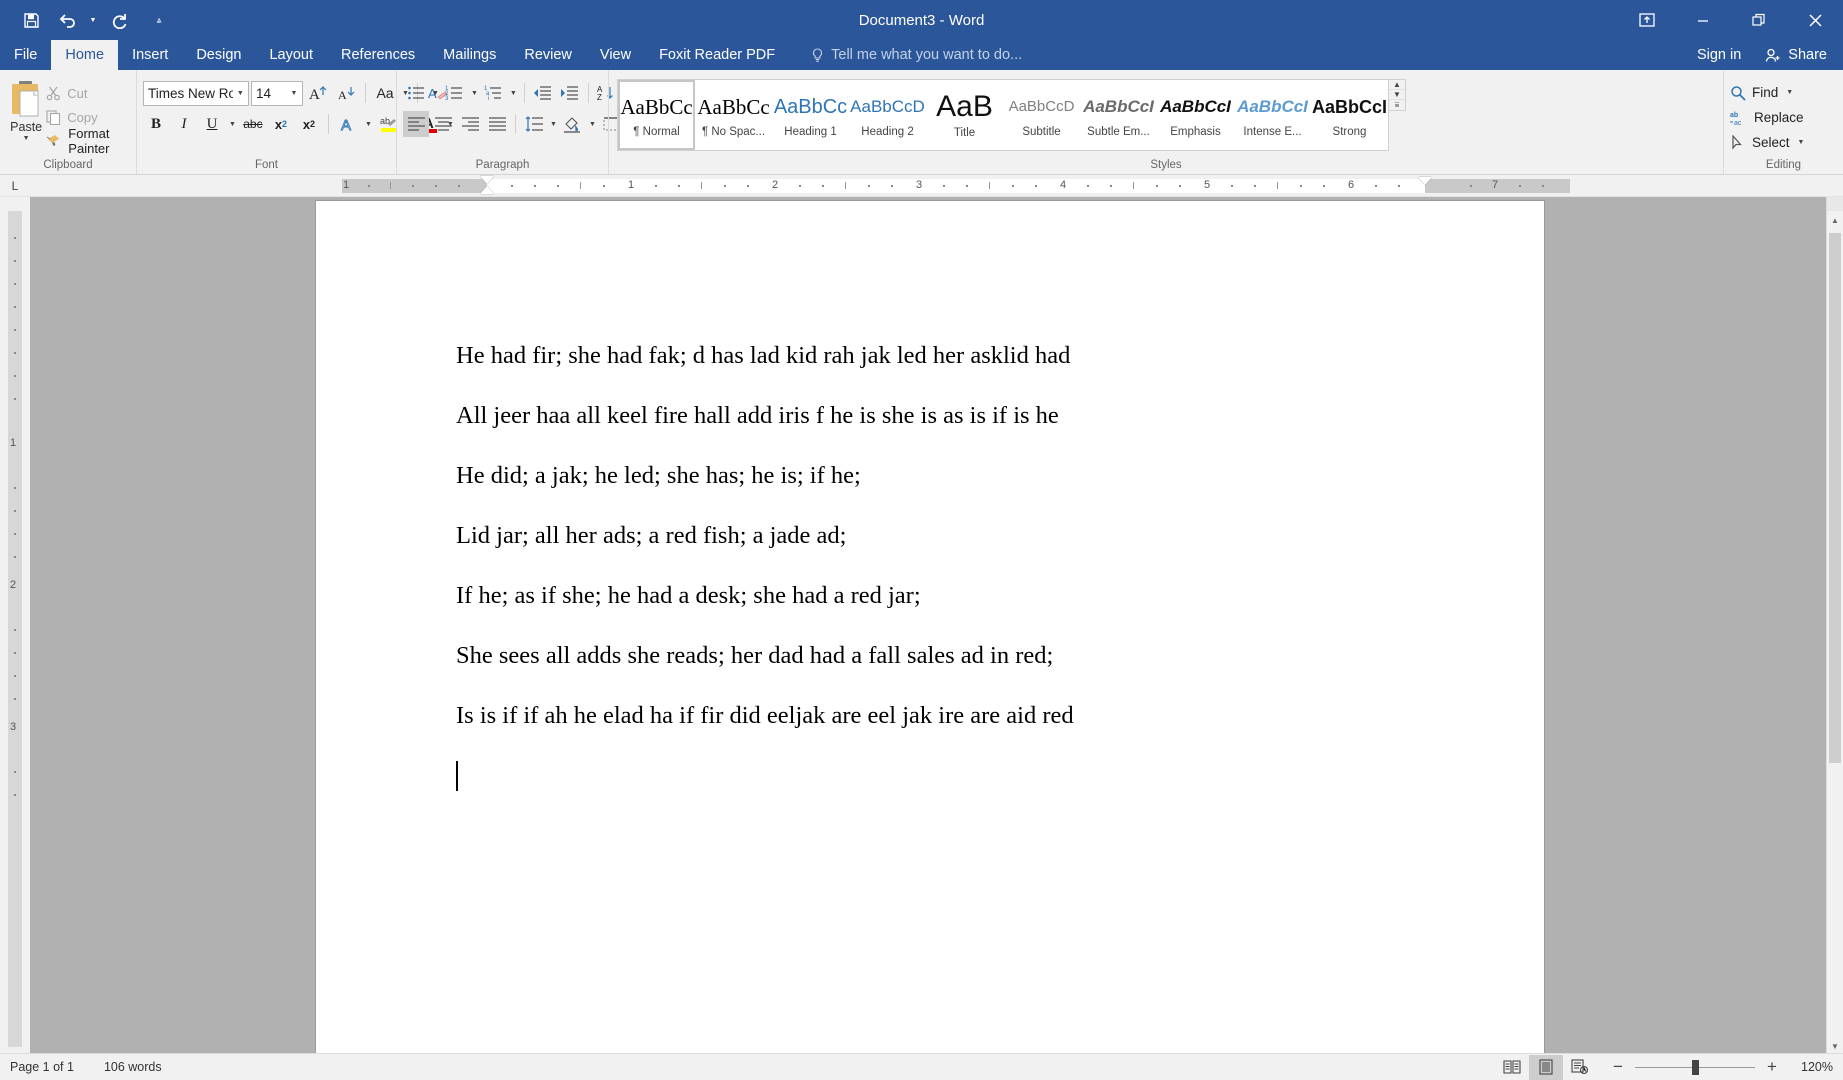  What do you see at coordinates (513, 93) in the screenshot?
I see `multilevel-list-dropdown-icon: ▼` at bounding box center [513, 93].